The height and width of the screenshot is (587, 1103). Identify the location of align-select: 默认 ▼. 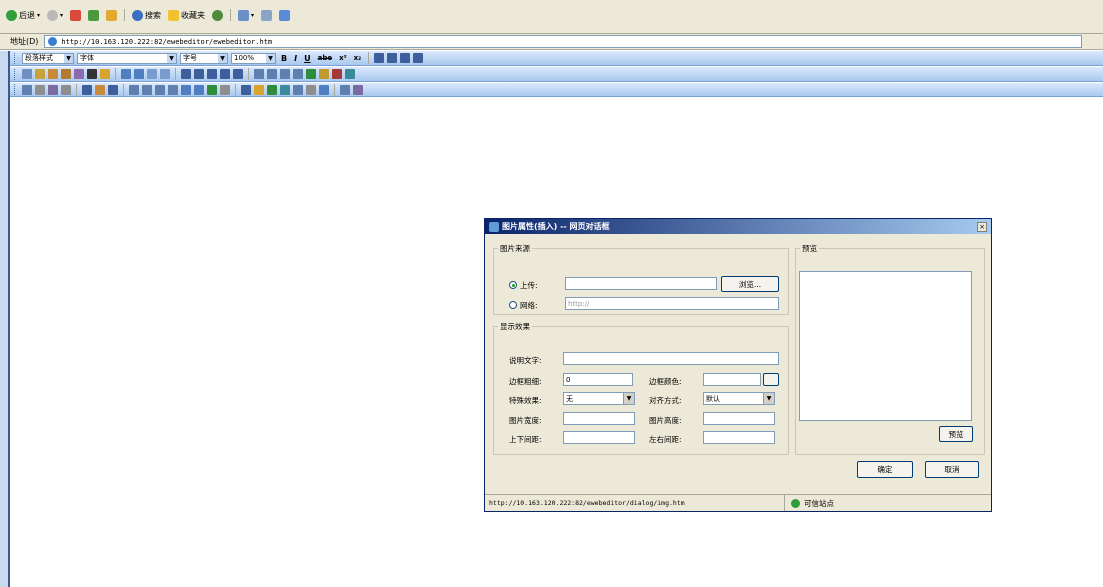
(739, 398).